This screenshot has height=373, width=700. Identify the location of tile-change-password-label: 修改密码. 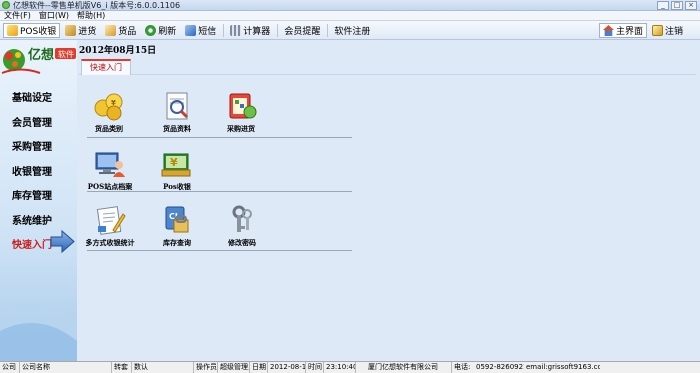
(242, 242).